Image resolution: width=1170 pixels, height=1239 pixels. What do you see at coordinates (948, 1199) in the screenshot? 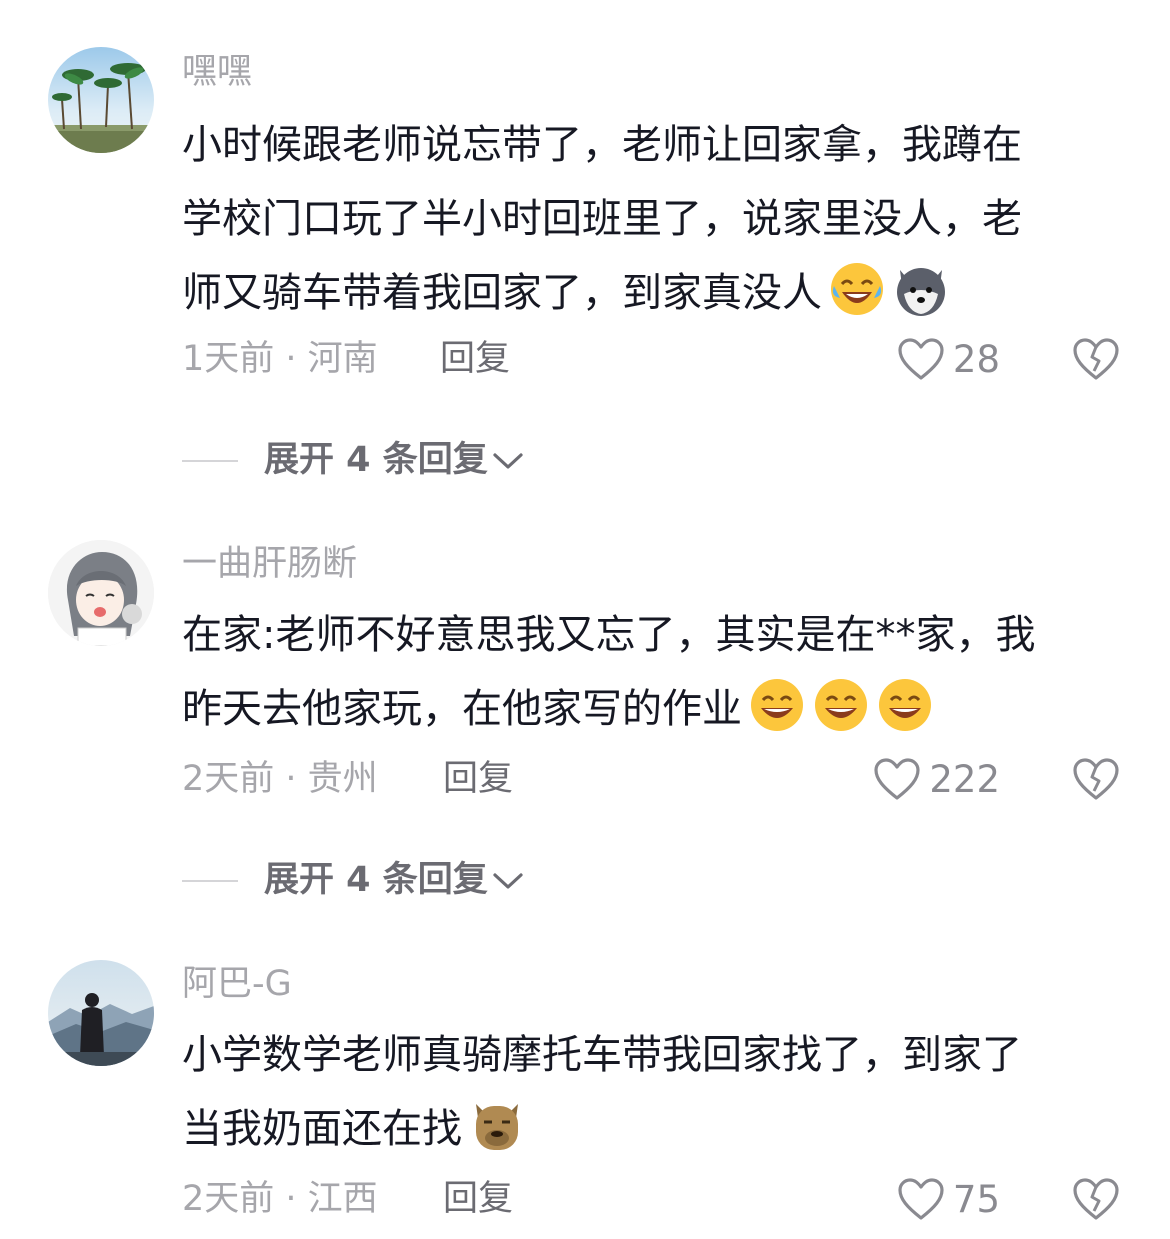
I see `like-button: 75` at bounding box center [948, 1199].